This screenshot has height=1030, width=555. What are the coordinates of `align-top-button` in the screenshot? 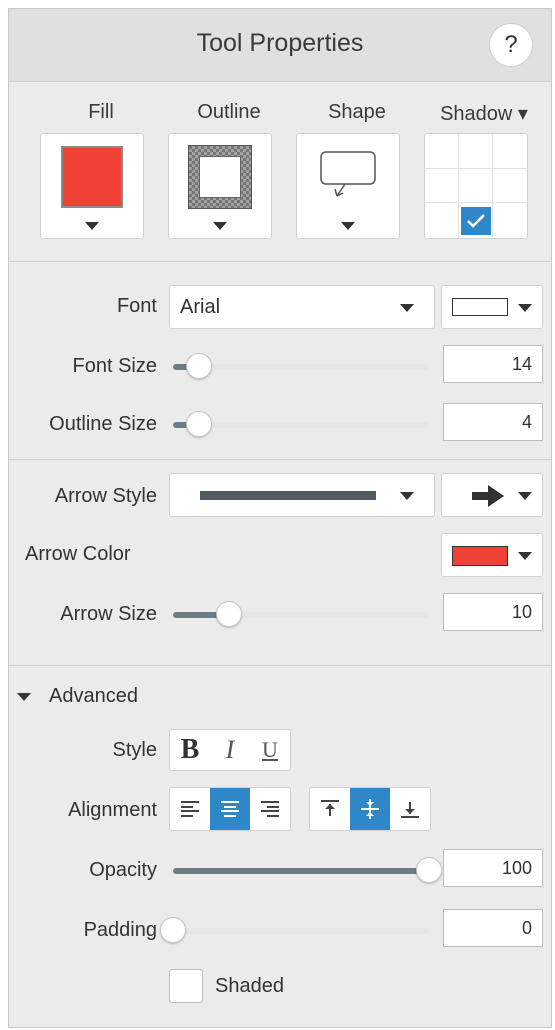 It's located at (330, 809).